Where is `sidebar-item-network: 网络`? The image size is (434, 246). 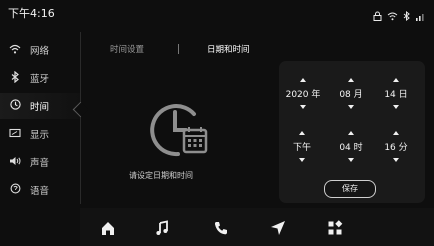
sidebar-item-network: 网络 is located at coordinates (40, 50).